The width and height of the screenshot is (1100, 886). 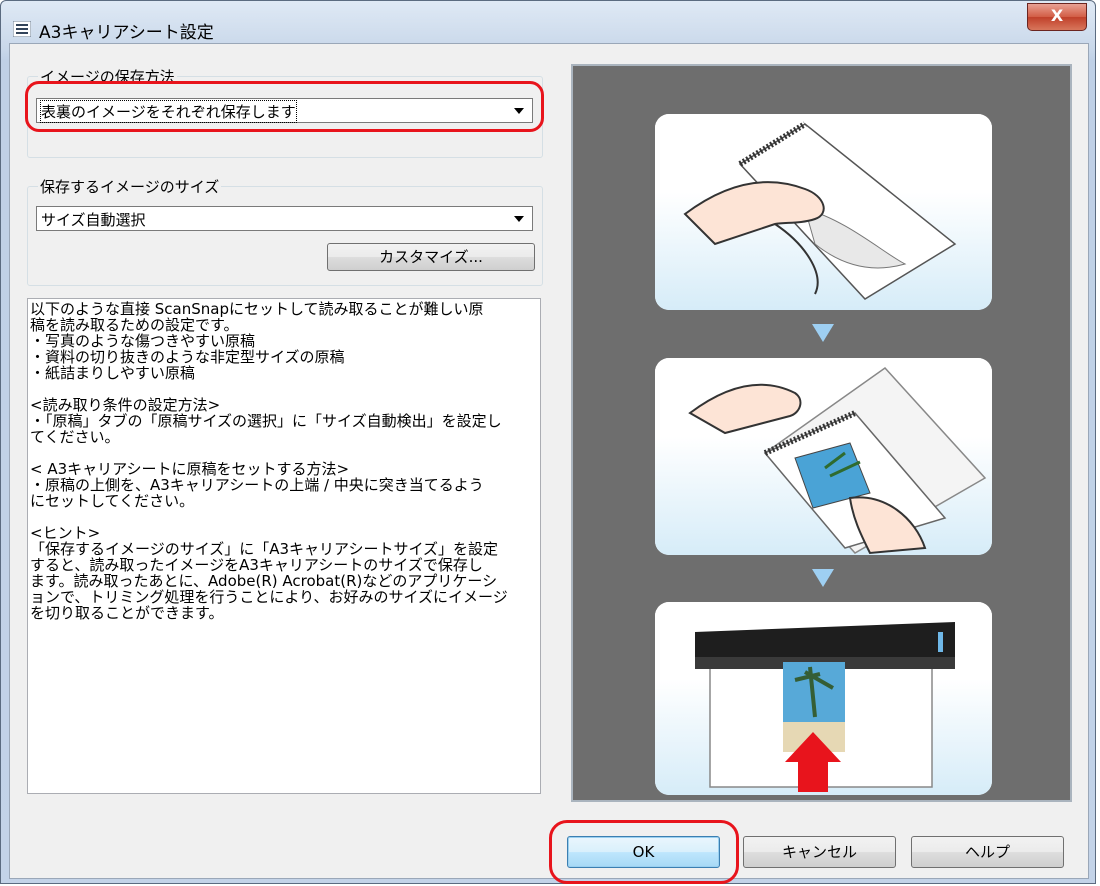 I want to click on close-button: X, so click(x=1057, y=17).